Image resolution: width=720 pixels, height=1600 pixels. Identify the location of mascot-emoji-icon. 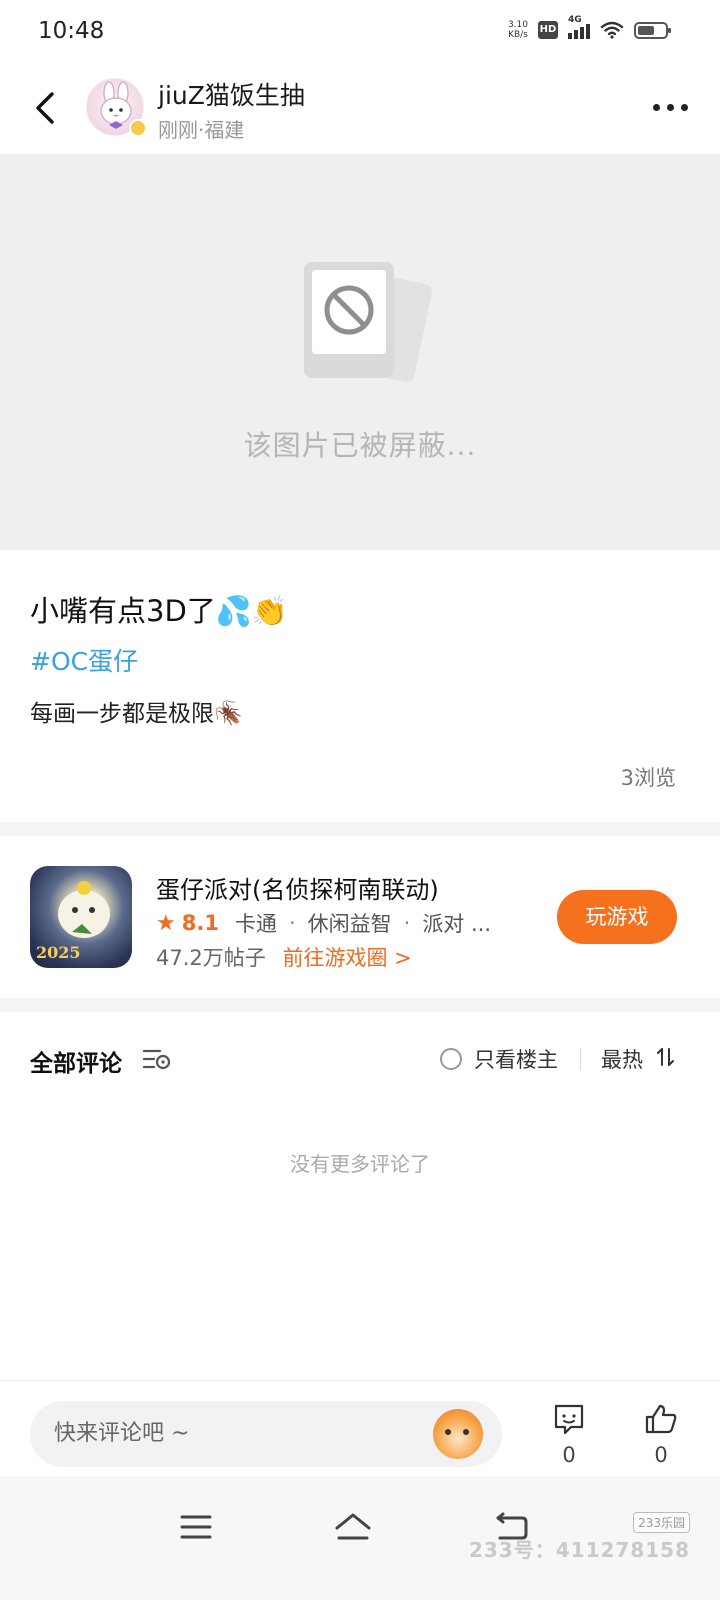
(458, 1434).